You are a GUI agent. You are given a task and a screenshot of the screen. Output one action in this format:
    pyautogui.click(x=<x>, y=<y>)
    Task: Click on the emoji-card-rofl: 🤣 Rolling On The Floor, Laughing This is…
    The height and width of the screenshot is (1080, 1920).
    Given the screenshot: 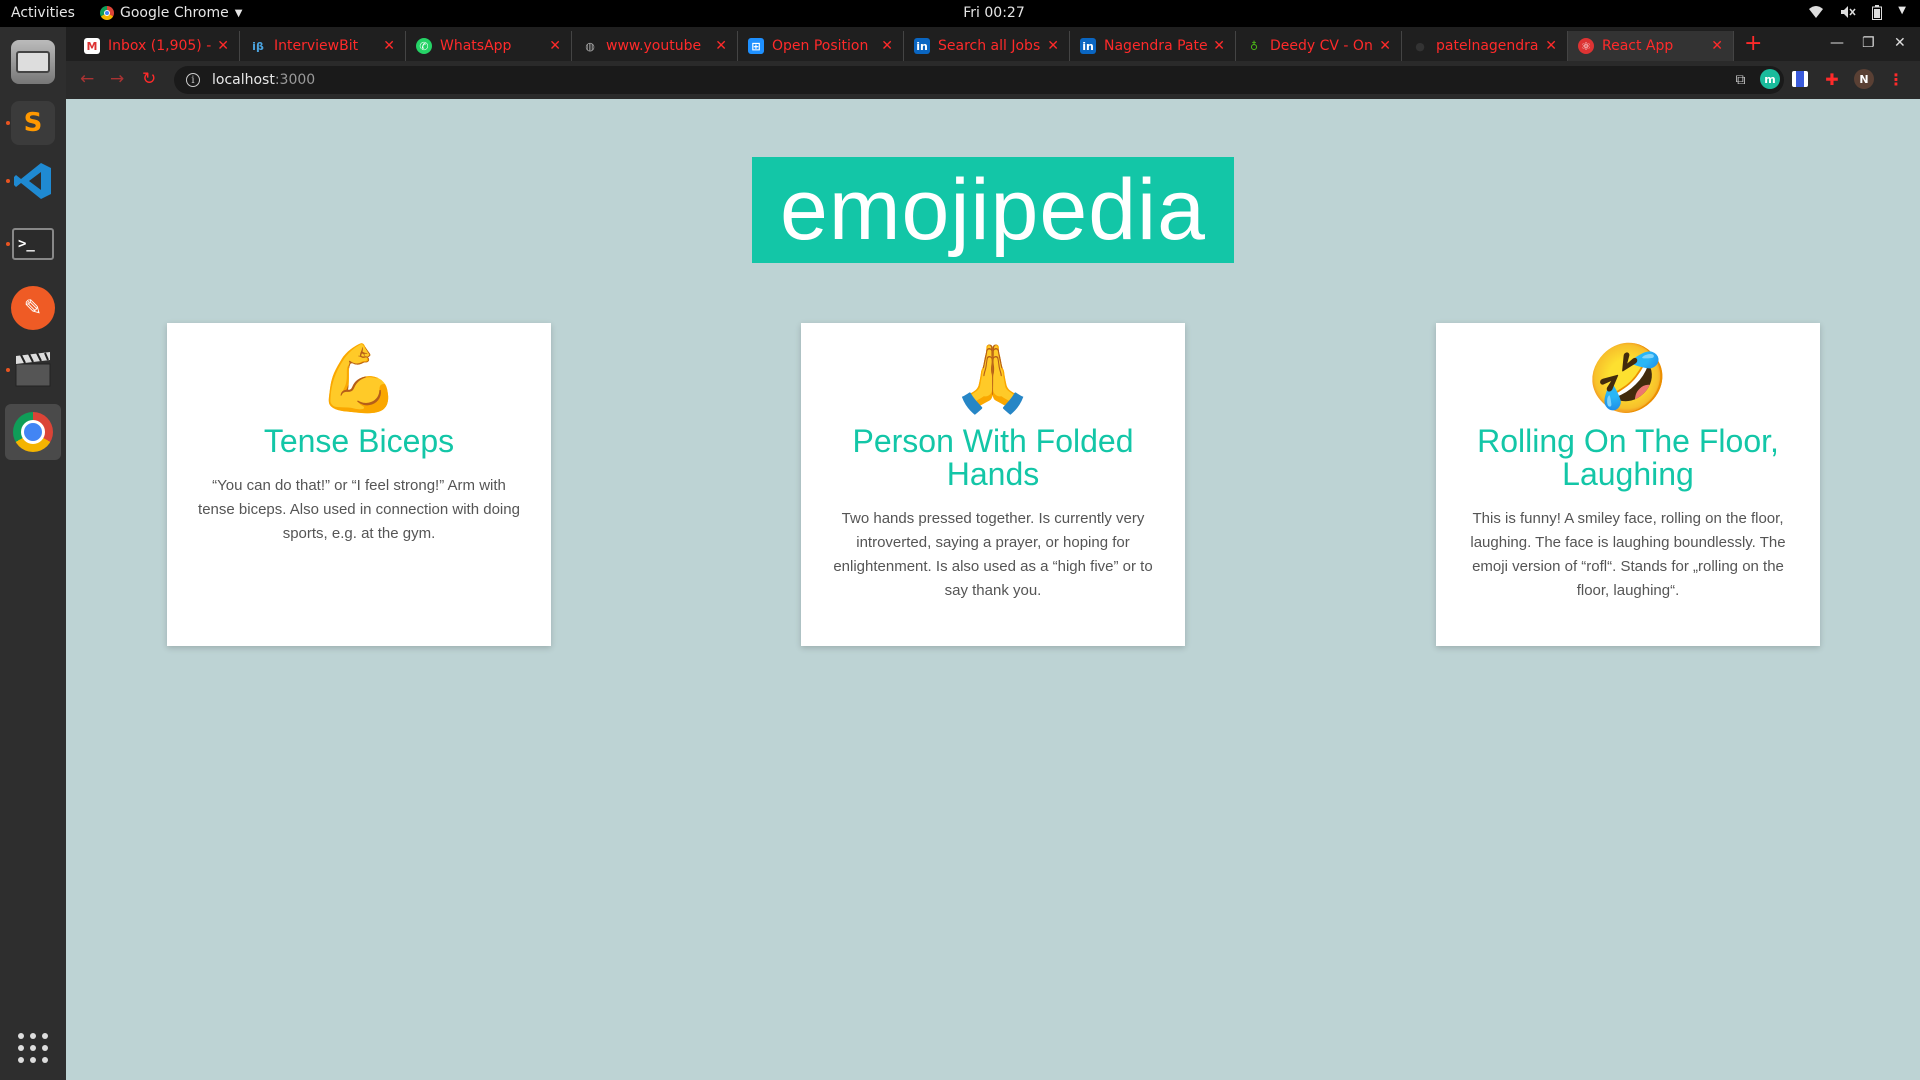 What is the action you would take?
    pyautogui.click(x=1628, y=484)
    